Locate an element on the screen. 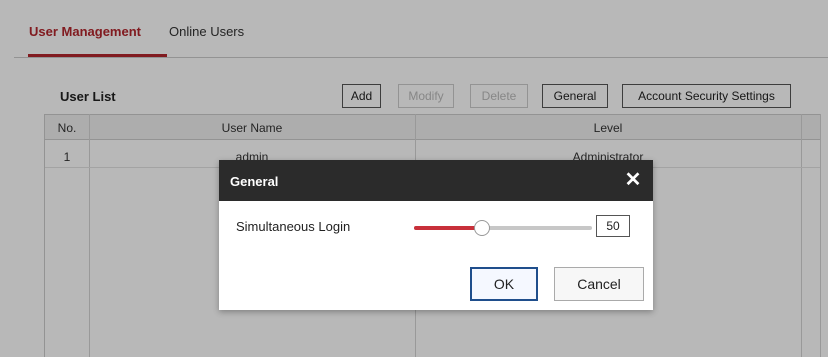  cancel-button: Cancel is located at coordinates (599, 284).